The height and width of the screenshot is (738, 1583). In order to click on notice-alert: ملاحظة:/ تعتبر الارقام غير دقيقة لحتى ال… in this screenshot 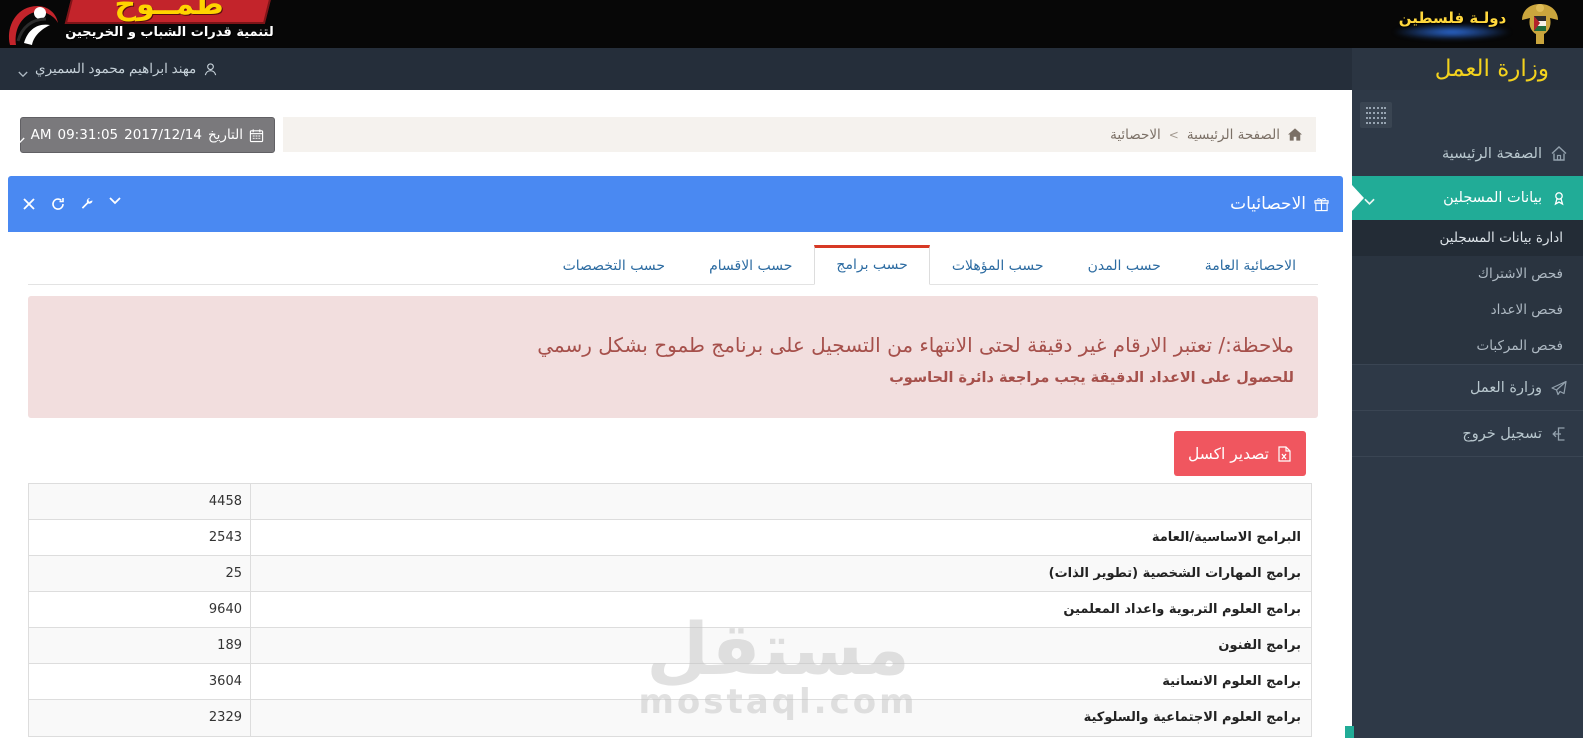, I will do `click(673, 357)`.